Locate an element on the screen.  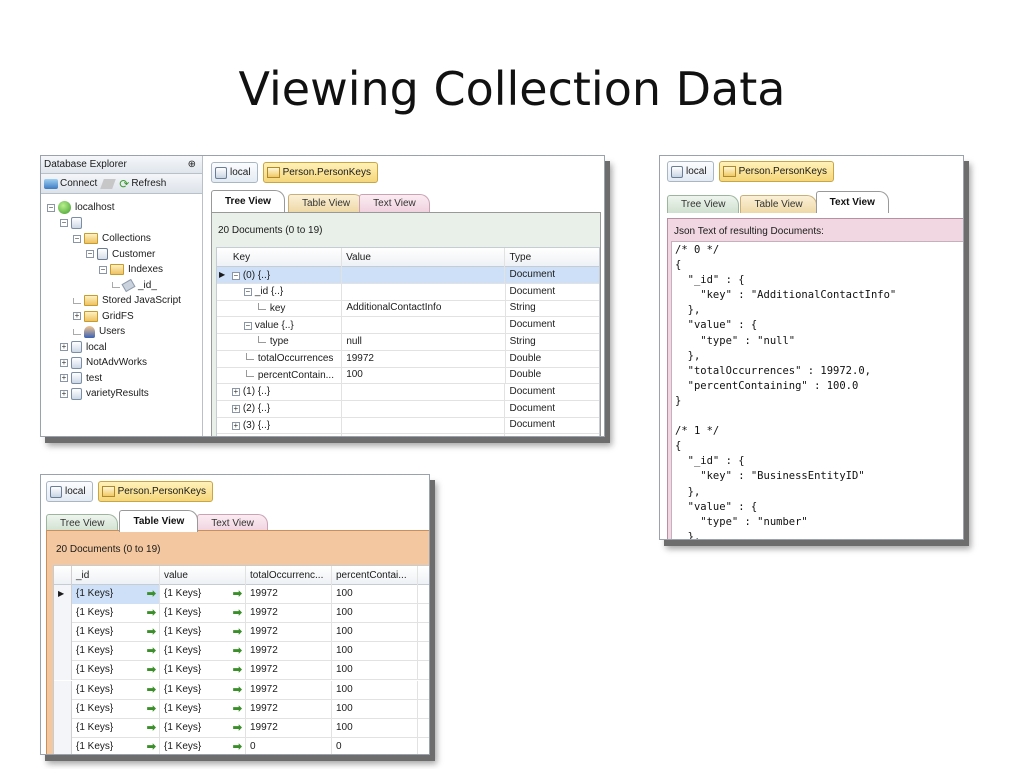
explorer-node: + varietyResults is located at coordinates (104, 393).